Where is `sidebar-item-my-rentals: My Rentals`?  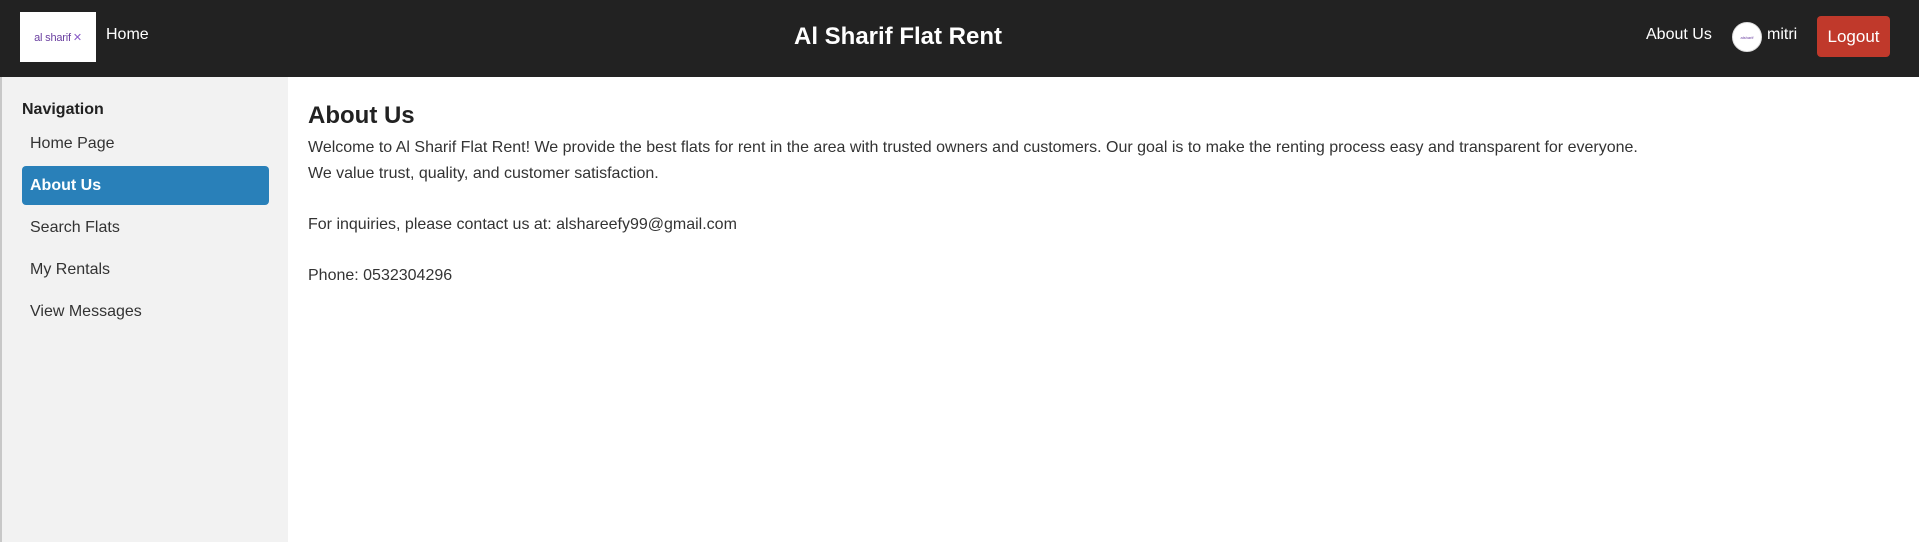 sidebar-item-my-rentals: My Rentals is located at coordinates (145, 269).